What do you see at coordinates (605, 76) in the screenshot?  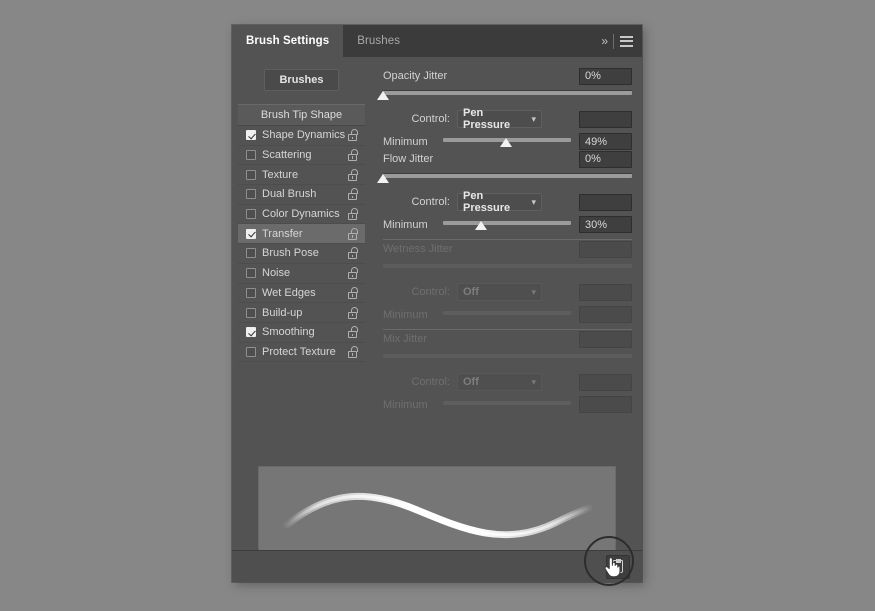 I see `opacity-jitter-value: 0%` at bounding box center [605, 76].